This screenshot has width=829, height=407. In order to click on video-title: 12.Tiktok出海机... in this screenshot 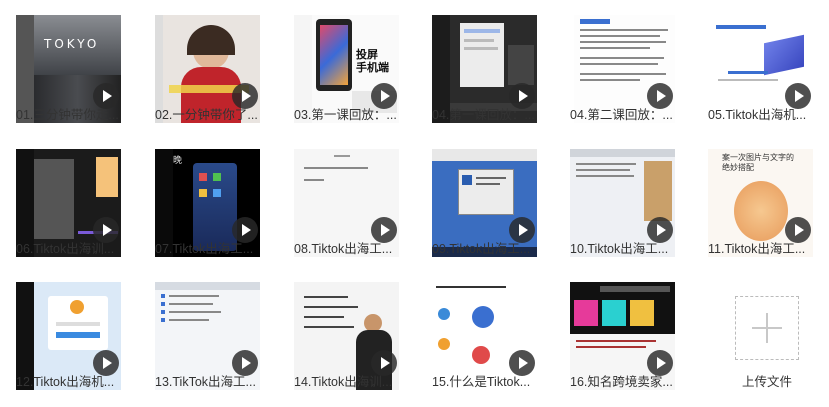, I will do `click(75, 380)`.